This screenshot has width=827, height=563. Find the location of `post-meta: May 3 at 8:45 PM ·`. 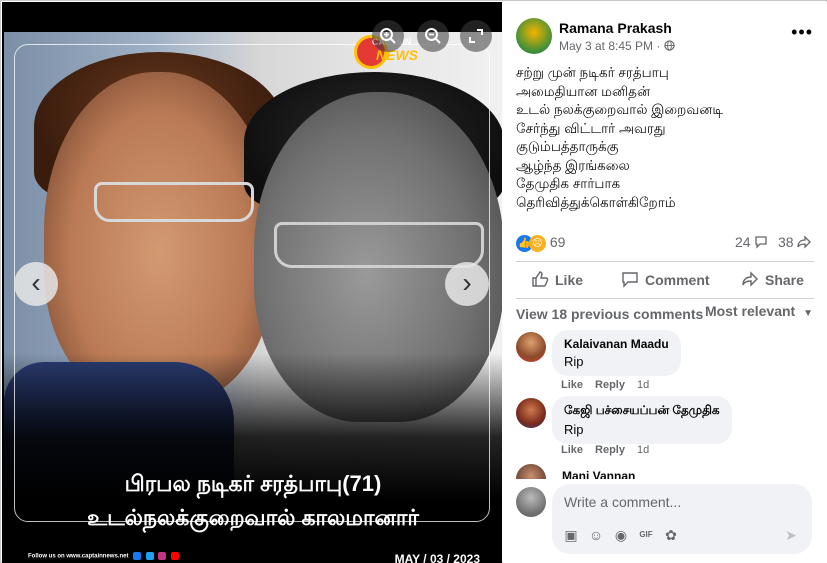

post-meta: May 3 at 8:45 PM · is located at coordinates (617, 46).